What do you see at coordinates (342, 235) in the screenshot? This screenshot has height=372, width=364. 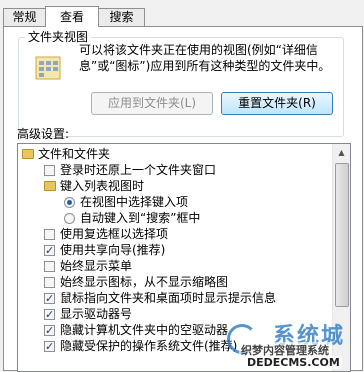 I see `scrollbar-thumb` at bounding box center [342, 235].